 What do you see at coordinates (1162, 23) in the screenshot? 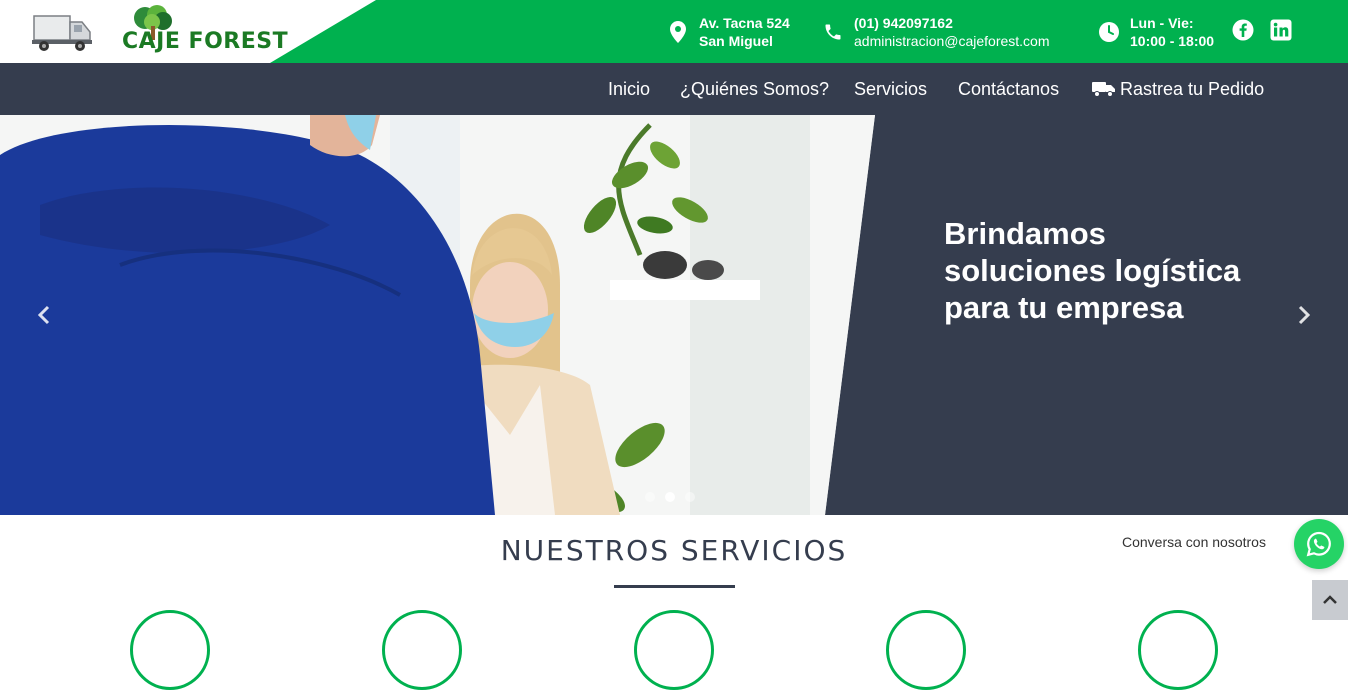
I see `hours-days: Lun - Vie:` at bounding box center [1162, 23].